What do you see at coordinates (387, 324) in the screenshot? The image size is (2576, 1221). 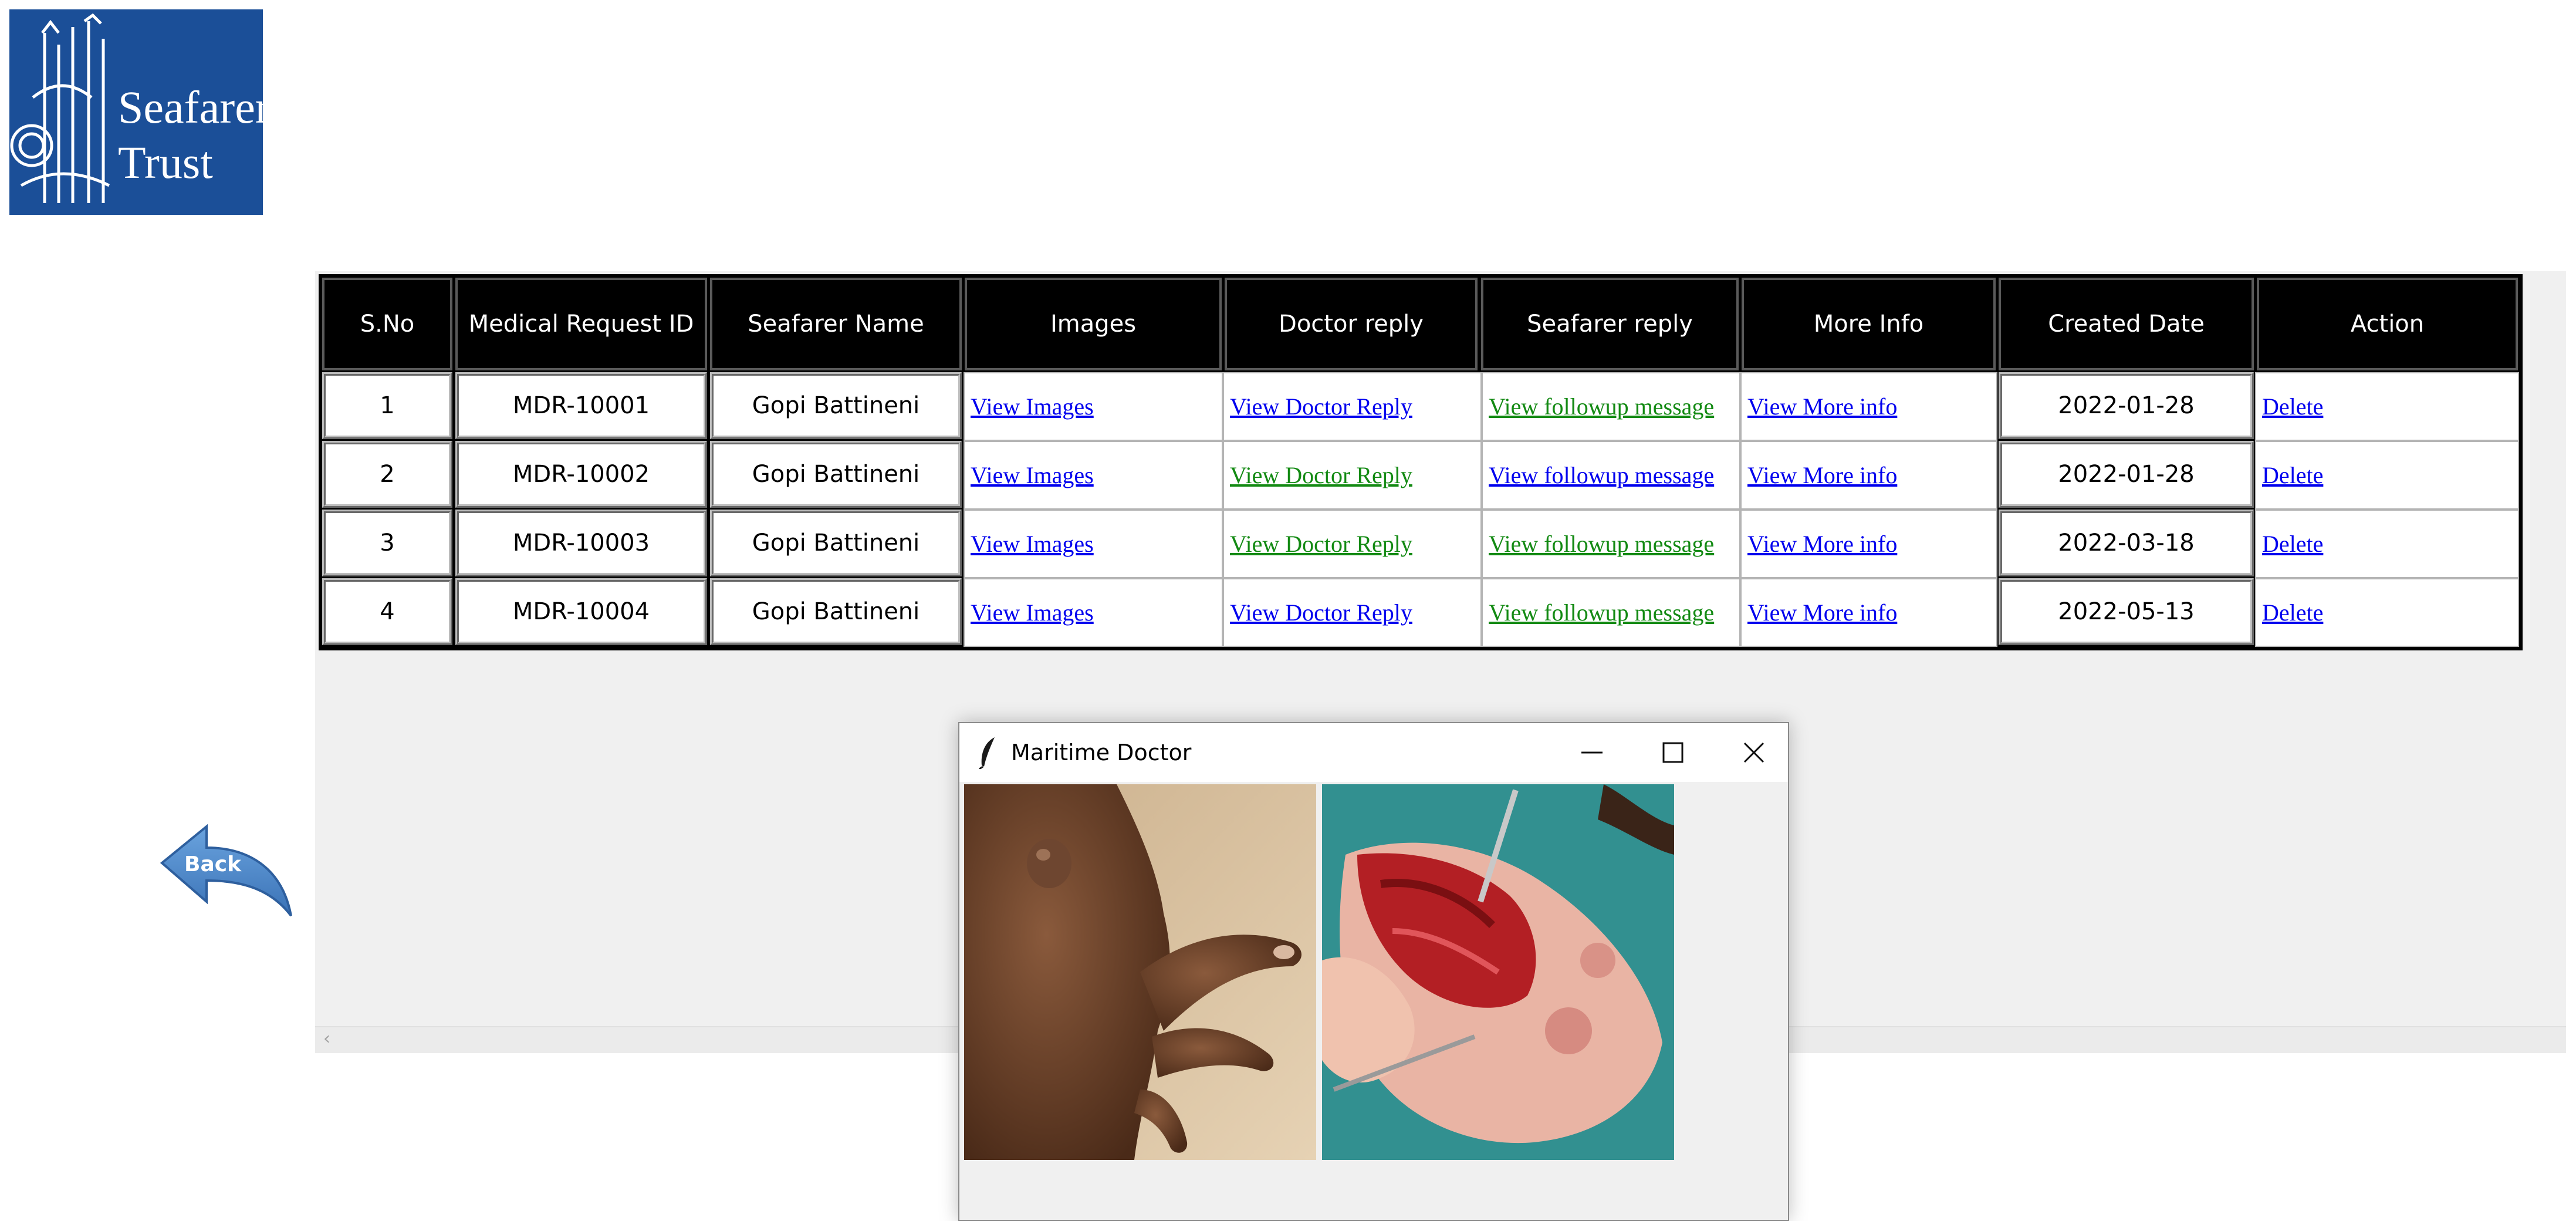 I see `header-sno: S.No` at bounding box center [387, 324].